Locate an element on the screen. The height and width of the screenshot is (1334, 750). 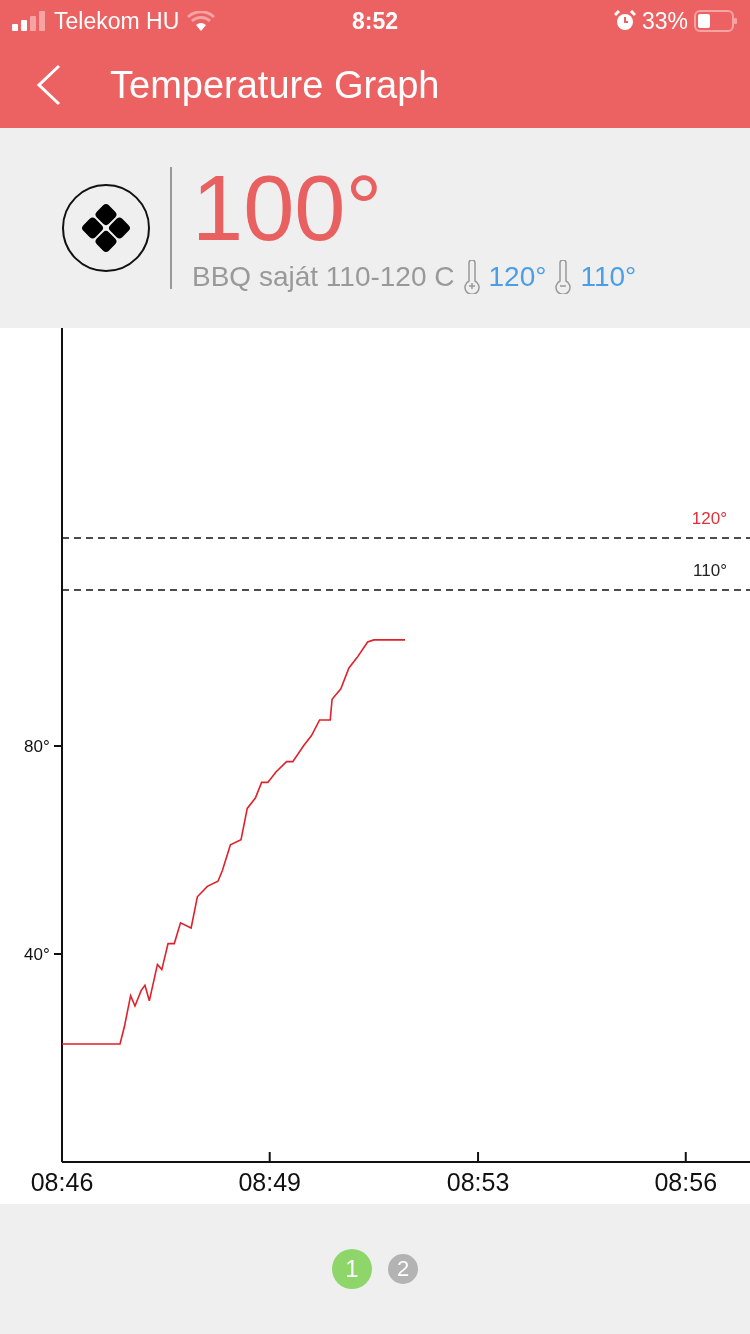
screen-title: Temperature Graph is located at coordinates (275, 85).